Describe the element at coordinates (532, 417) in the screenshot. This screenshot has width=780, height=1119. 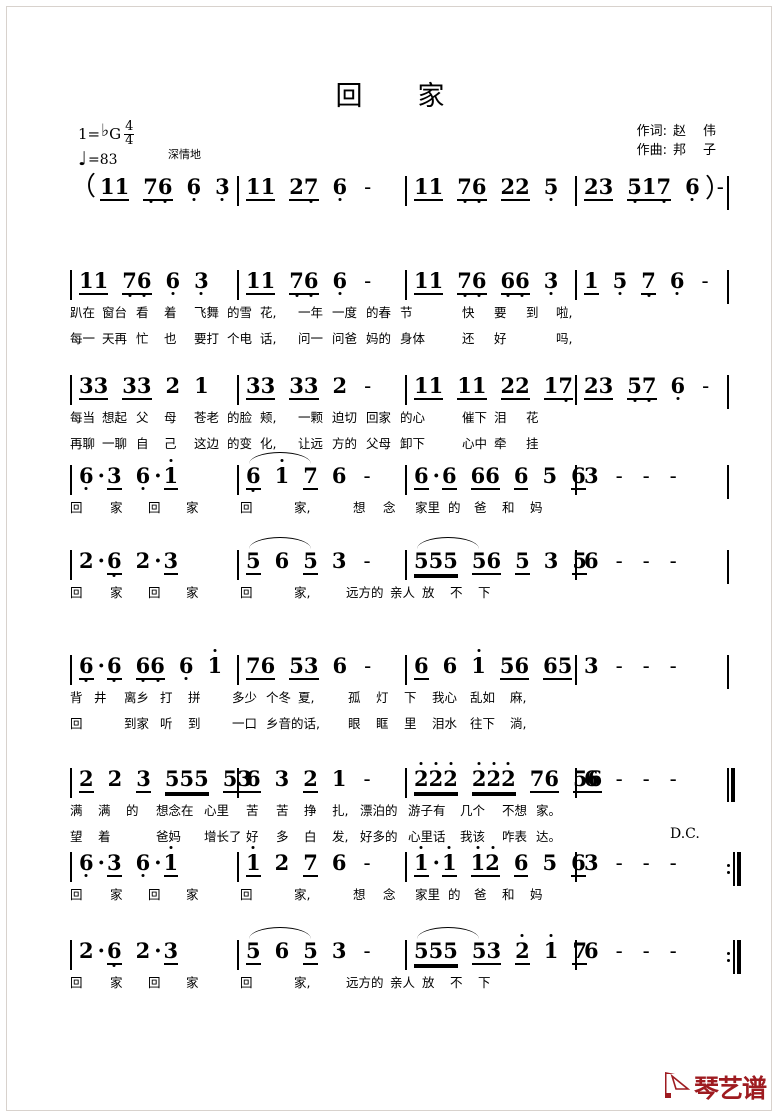
I see `lyric-syllable: 花` at that location.